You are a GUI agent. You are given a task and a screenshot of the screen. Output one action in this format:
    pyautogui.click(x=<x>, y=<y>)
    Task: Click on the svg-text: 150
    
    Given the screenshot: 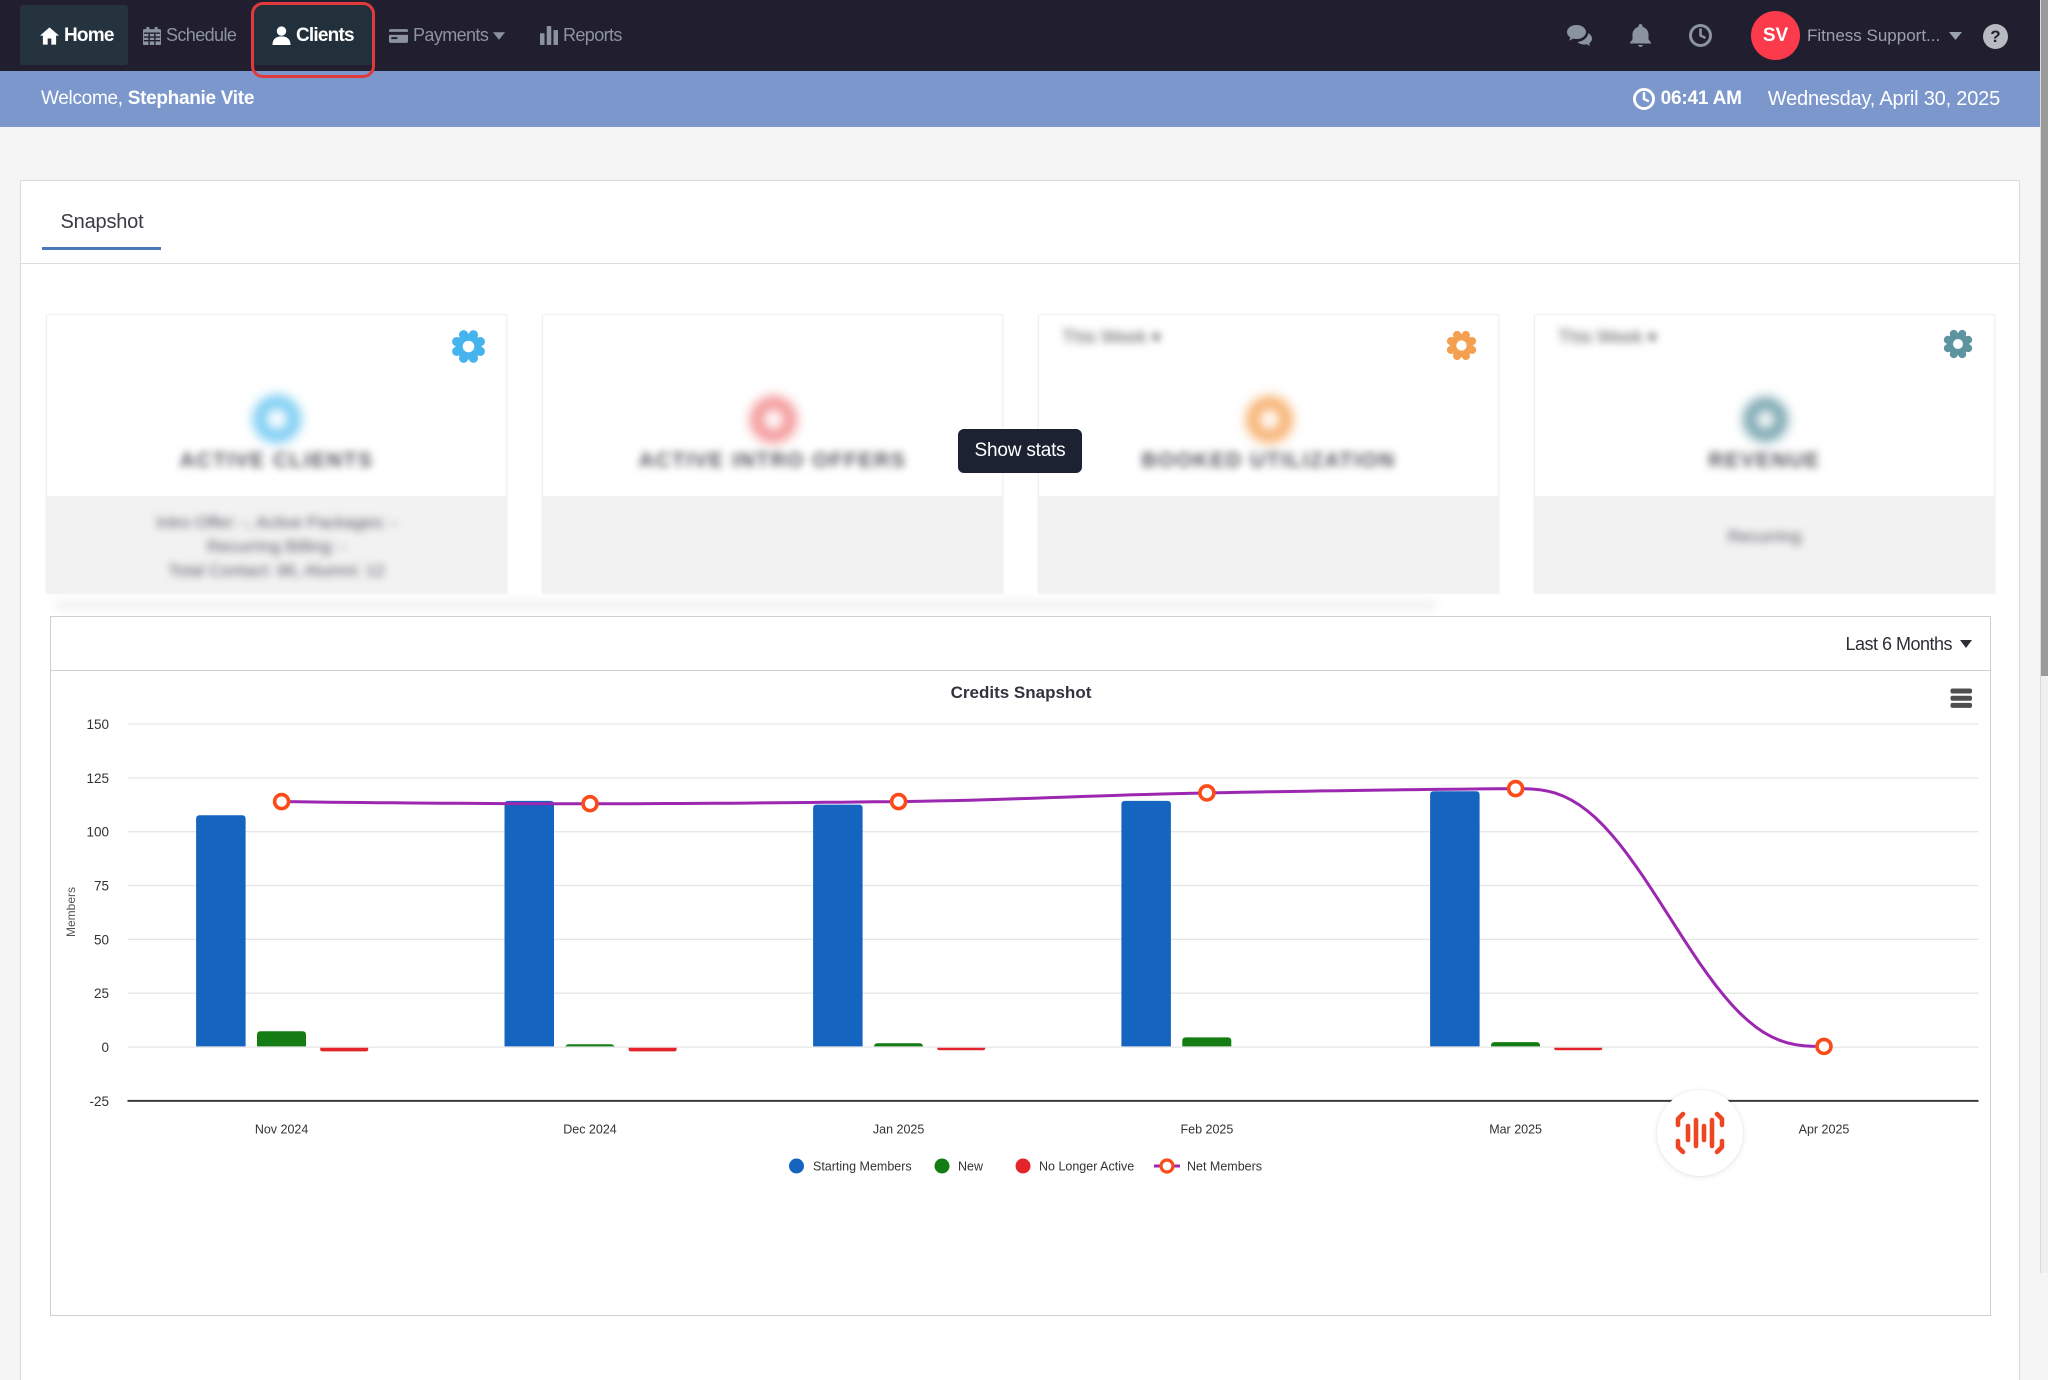 What is the action you would take?
    pyautogui.click(x=97, y=724)
    